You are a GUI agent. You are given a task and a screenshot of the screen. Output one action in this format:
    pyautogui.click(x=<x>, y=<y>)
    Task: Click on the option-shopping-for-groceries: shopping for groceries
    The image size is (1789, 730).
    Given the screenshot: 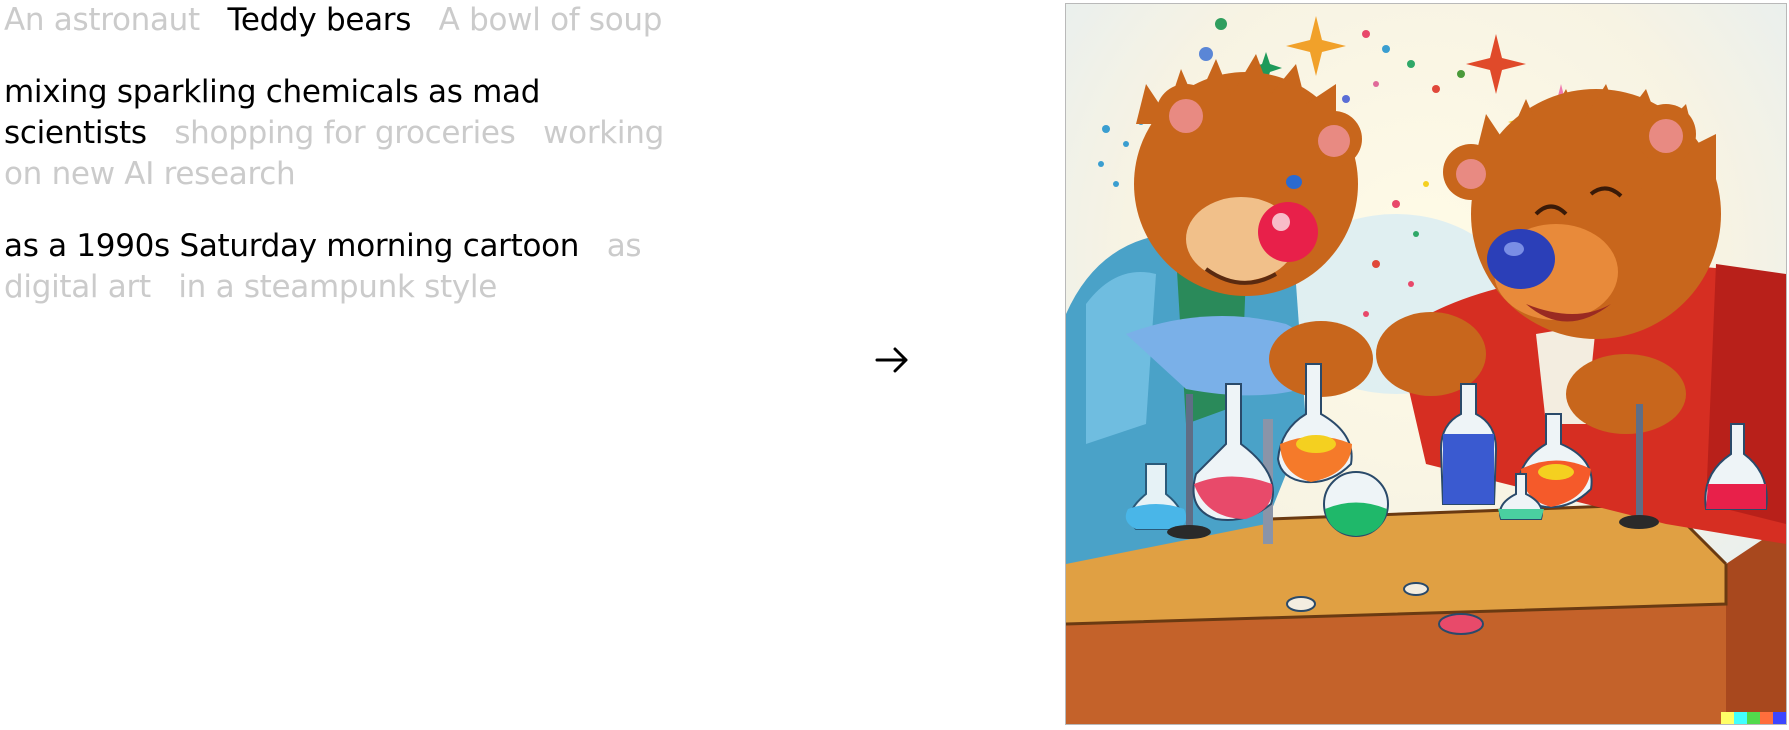 What is the action you would take?
    pyautogui.click(x=345, y=133)
    